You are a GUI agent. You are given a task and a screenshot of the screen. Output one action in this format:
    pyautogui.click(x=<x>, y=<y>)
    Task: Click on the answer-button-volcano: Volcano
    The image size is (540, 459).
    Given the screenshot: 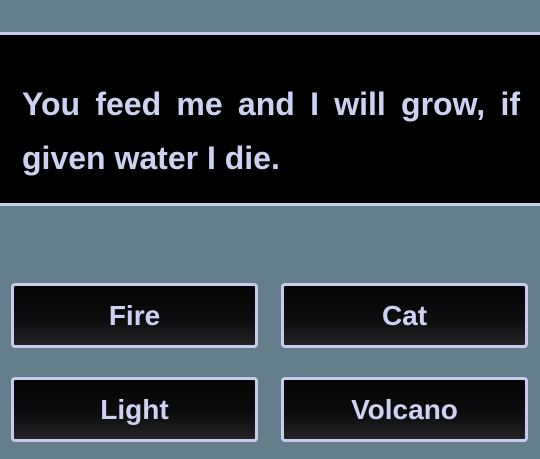 What is the action you would take?
    pyautogui.click(x=404, y=409)
    